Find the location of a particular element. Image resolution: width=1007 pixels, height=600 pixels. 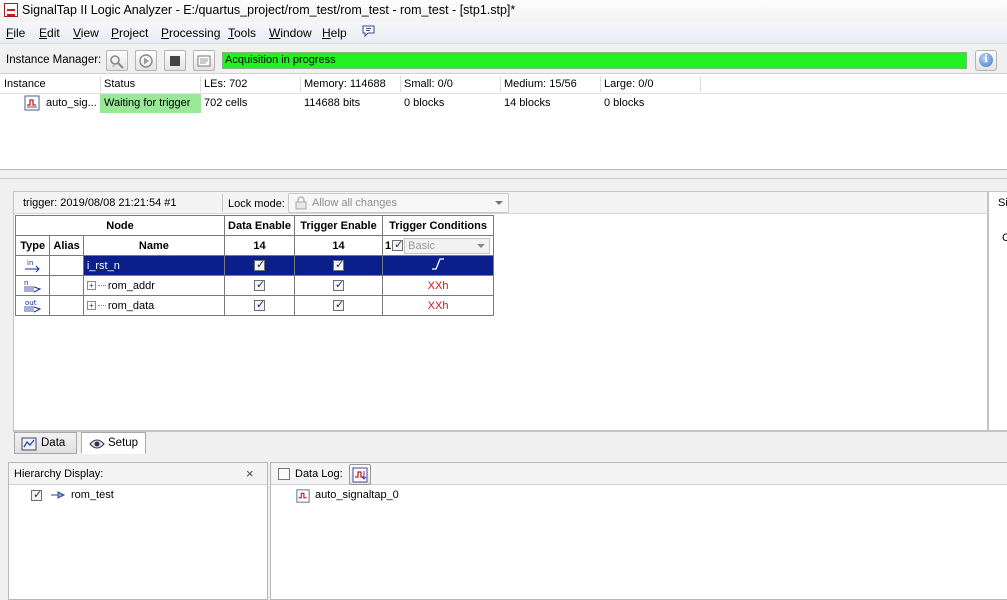

table-row: in i_rst_n is located at coordinates (254, 265).